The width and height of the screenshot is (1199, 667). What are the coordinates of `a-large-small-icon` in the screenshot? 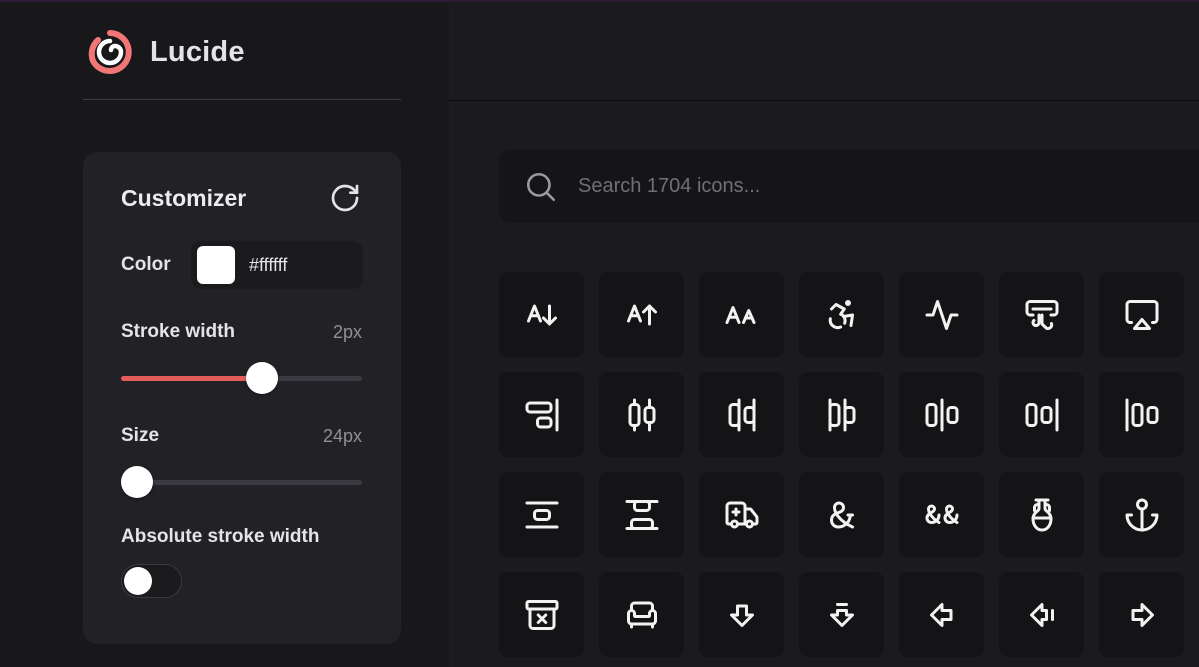 It's located at (740, 314).